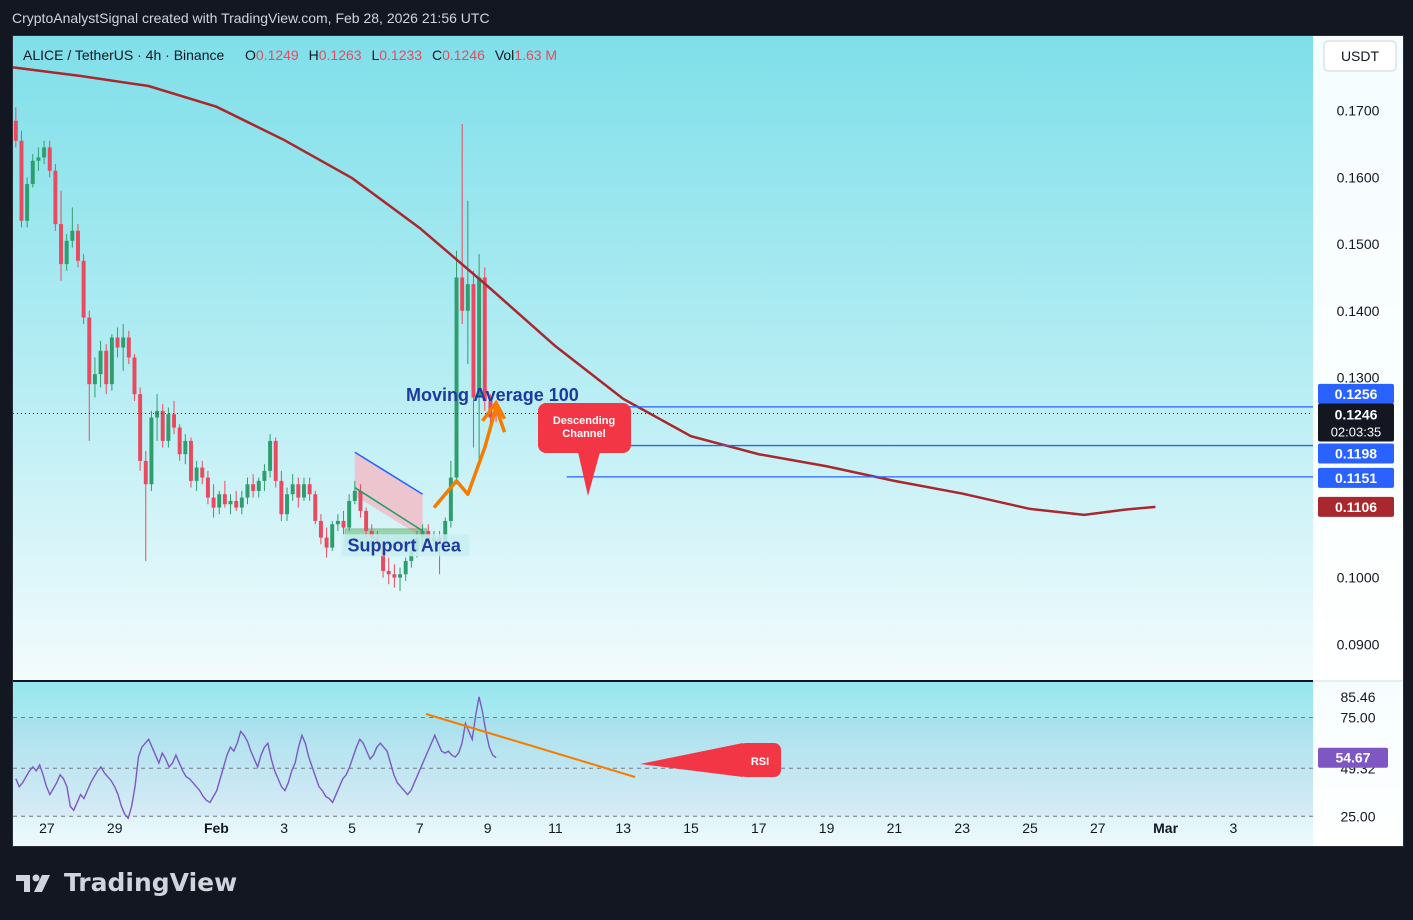 The image size is (1413, 920). What do you see at coordinates (284, 828) in the screenshot?
I see `time-tick-label: 3` at bounding box center [284, 828].